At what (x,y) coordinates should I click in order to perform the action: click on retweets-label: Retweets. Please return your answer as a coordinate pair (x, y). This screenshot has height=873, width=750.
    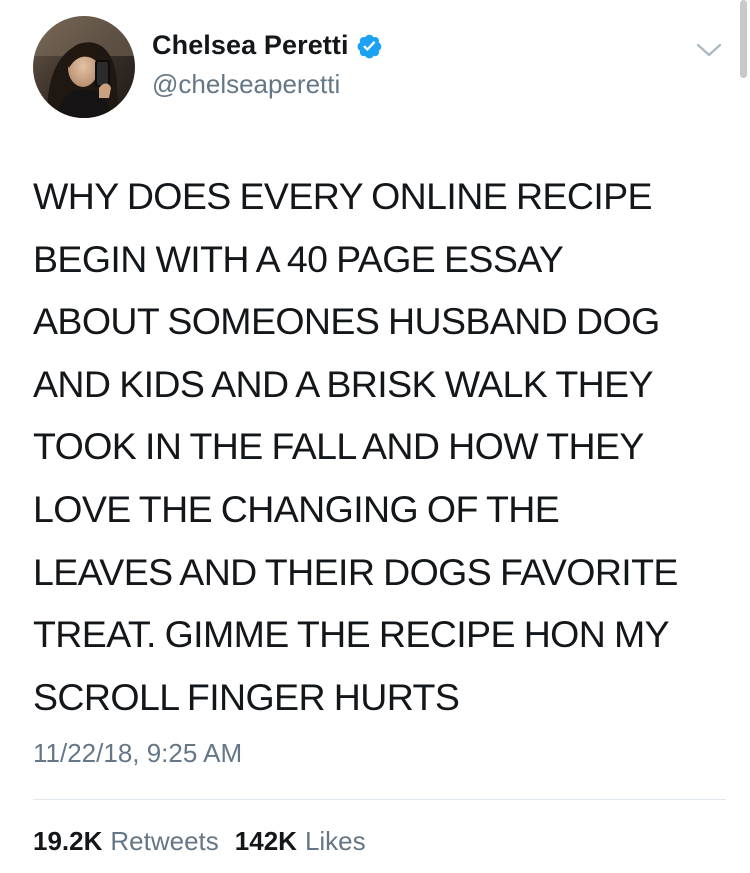
    Looking at the image, I should click on (164, 841).